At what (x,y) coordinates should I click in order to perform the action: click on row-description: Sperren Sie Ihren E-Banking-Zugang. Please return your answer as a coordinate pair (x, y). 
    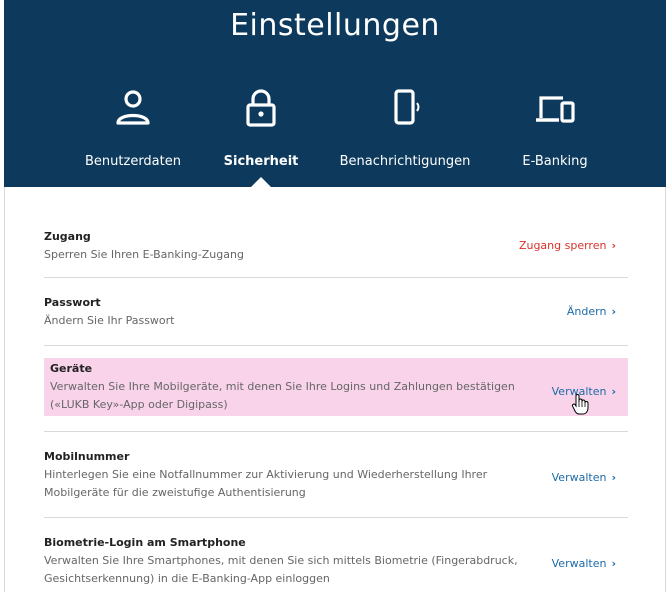
    Looking at the image, I should click on (144, 254).